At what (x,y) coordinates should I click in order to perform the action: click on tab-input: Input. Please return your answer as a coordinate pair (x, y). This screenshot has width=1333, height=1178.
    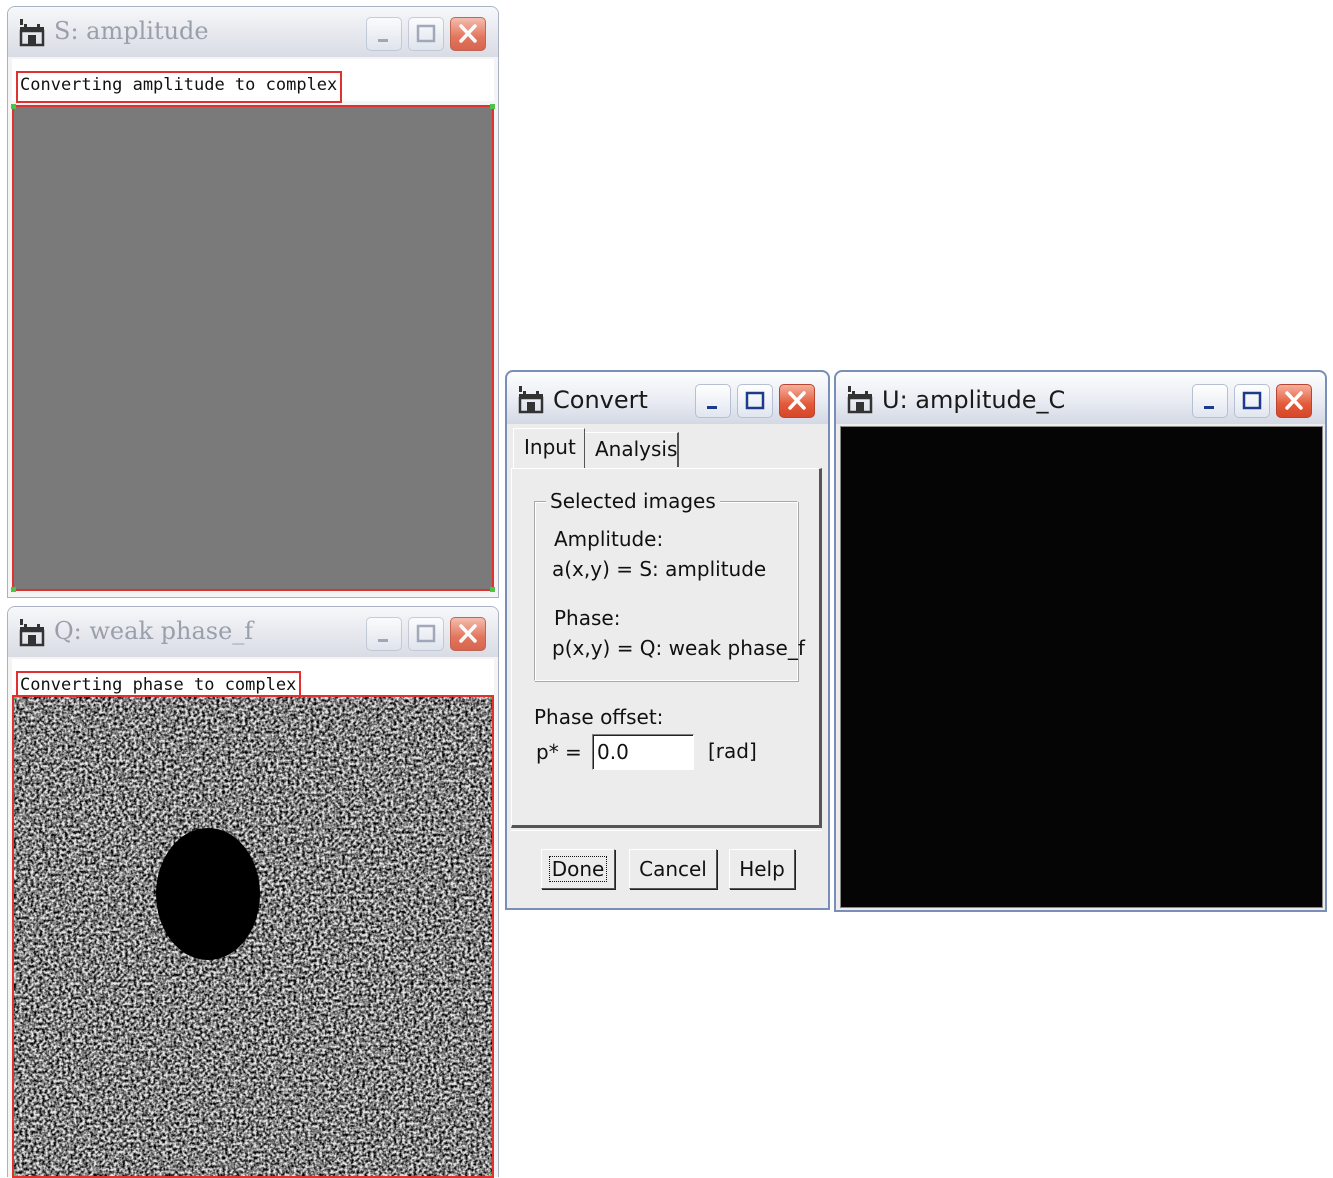
    Looking at the image, I should click on (549, 448).